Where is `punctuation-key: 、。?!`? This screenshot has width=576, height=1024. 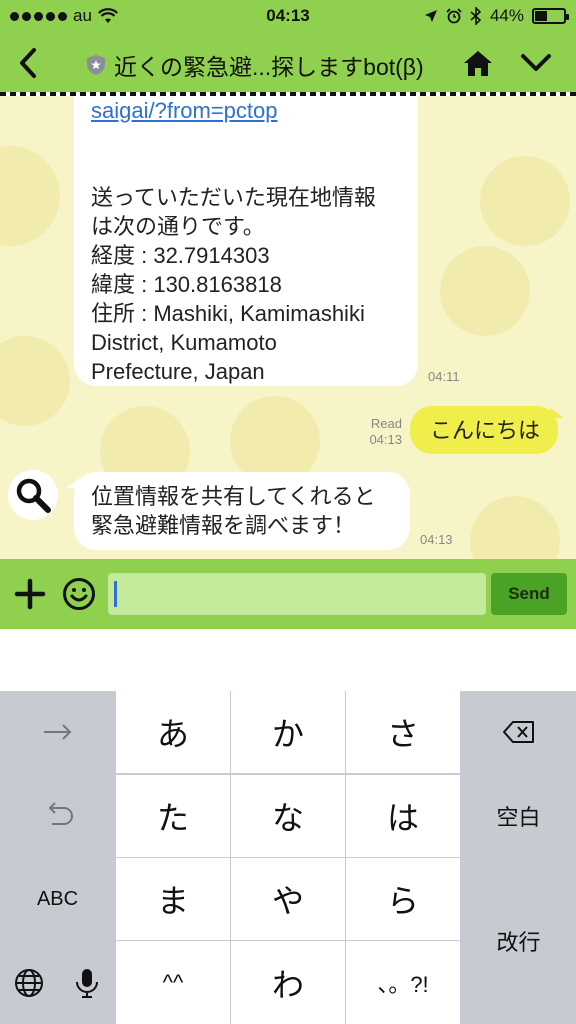 punctuation-key: 、。?! is located at coordinates (403, 982).